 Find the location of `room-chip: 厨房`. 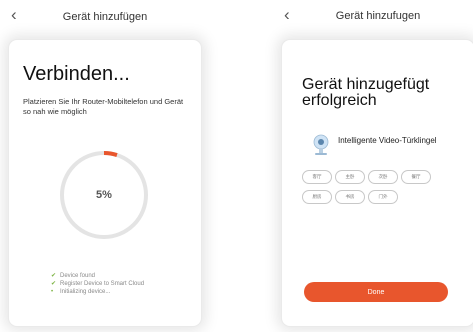

room-chip: 厨房 is located at coordinates (317, 197).